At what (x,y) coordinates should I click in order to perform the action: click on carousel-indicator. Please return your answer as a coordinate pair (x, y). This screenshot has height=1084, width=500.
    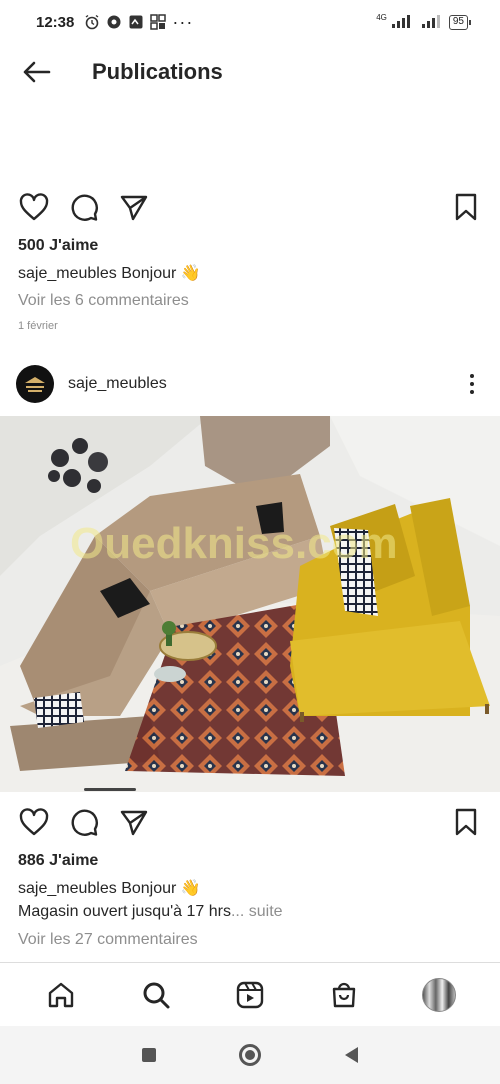
    Looking at the image, I should click on (110, 789).